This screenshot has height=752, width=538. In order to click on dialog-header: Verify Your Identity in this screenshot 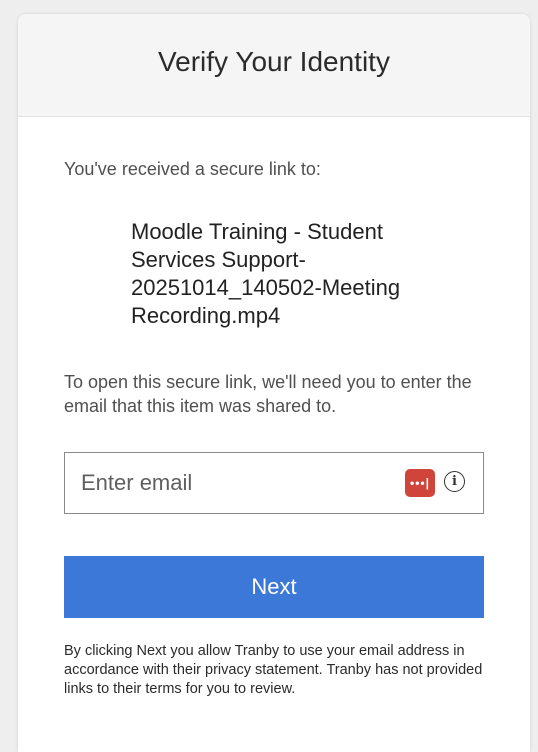, I will do `click(274, 65)`.